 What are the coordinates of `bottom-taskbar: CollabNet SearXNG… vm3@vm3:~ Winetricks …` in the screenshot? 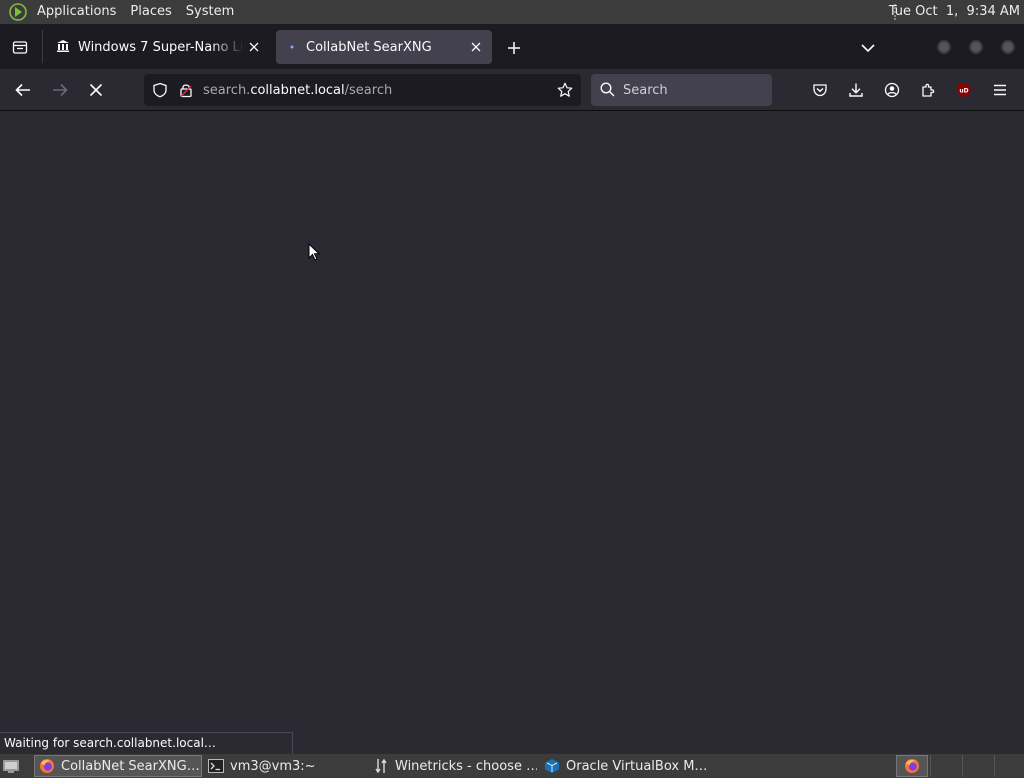 It's located at (512, 766).